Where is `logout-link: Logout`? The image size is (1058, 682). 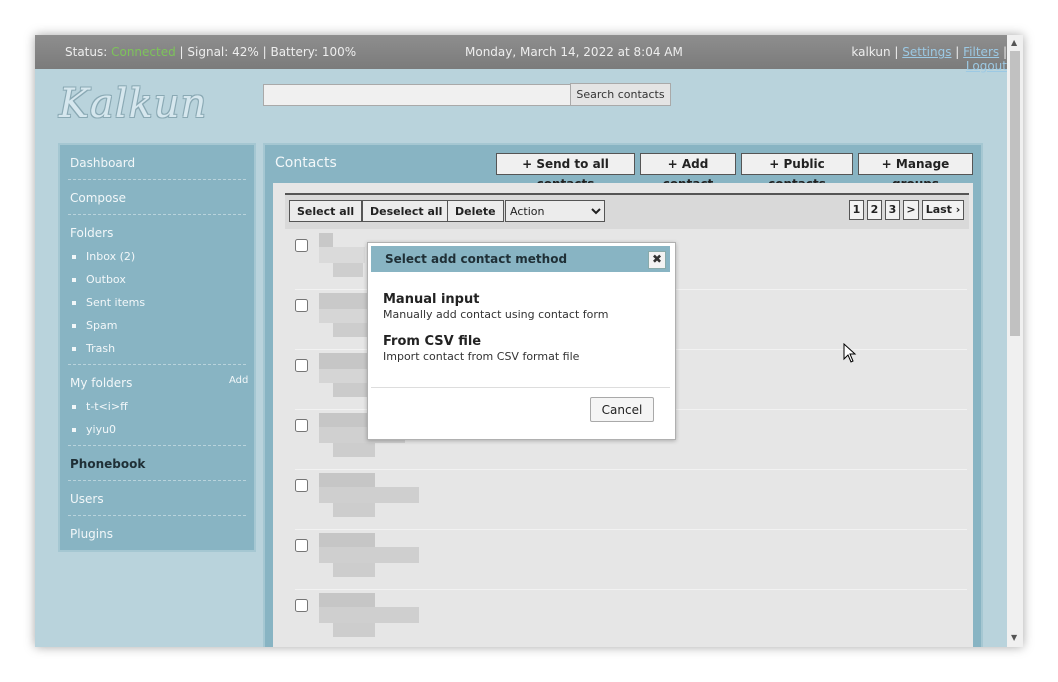
logout-link: Logout is located at coordinates (986, 66).